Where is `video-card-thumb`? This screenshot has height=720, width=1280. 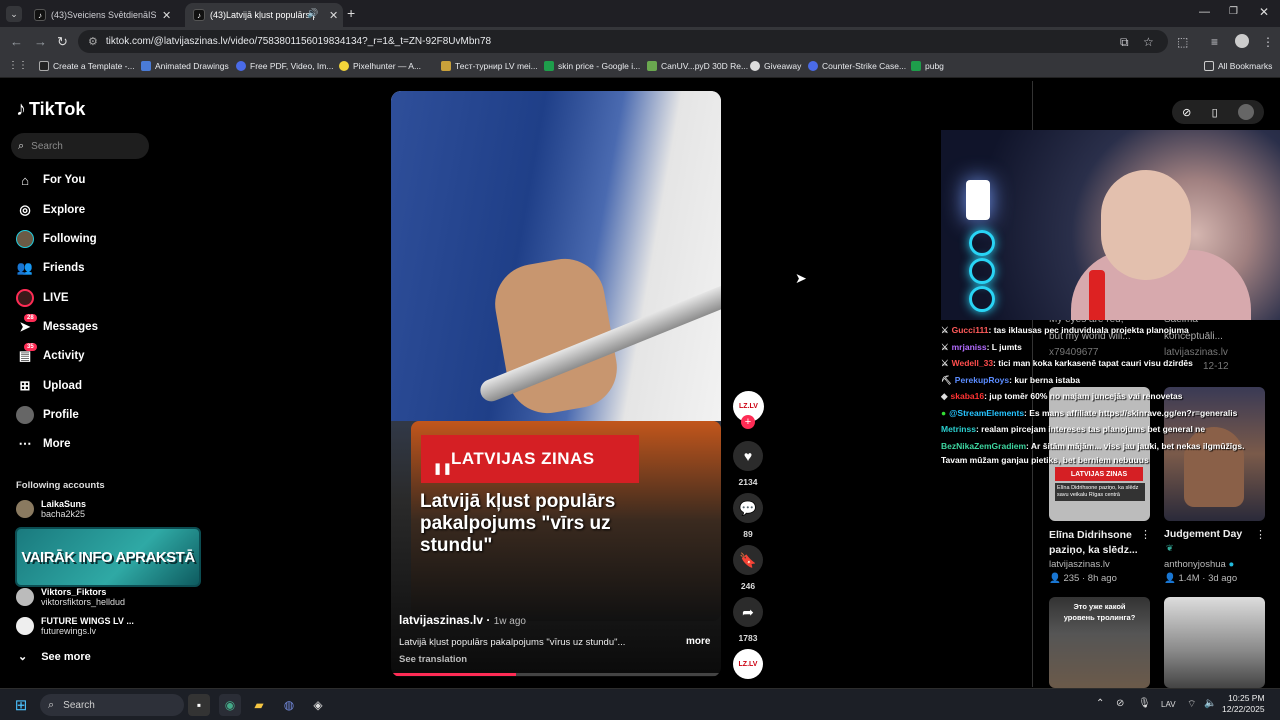 video-card-thumb is located at coordinates (1214, 642).